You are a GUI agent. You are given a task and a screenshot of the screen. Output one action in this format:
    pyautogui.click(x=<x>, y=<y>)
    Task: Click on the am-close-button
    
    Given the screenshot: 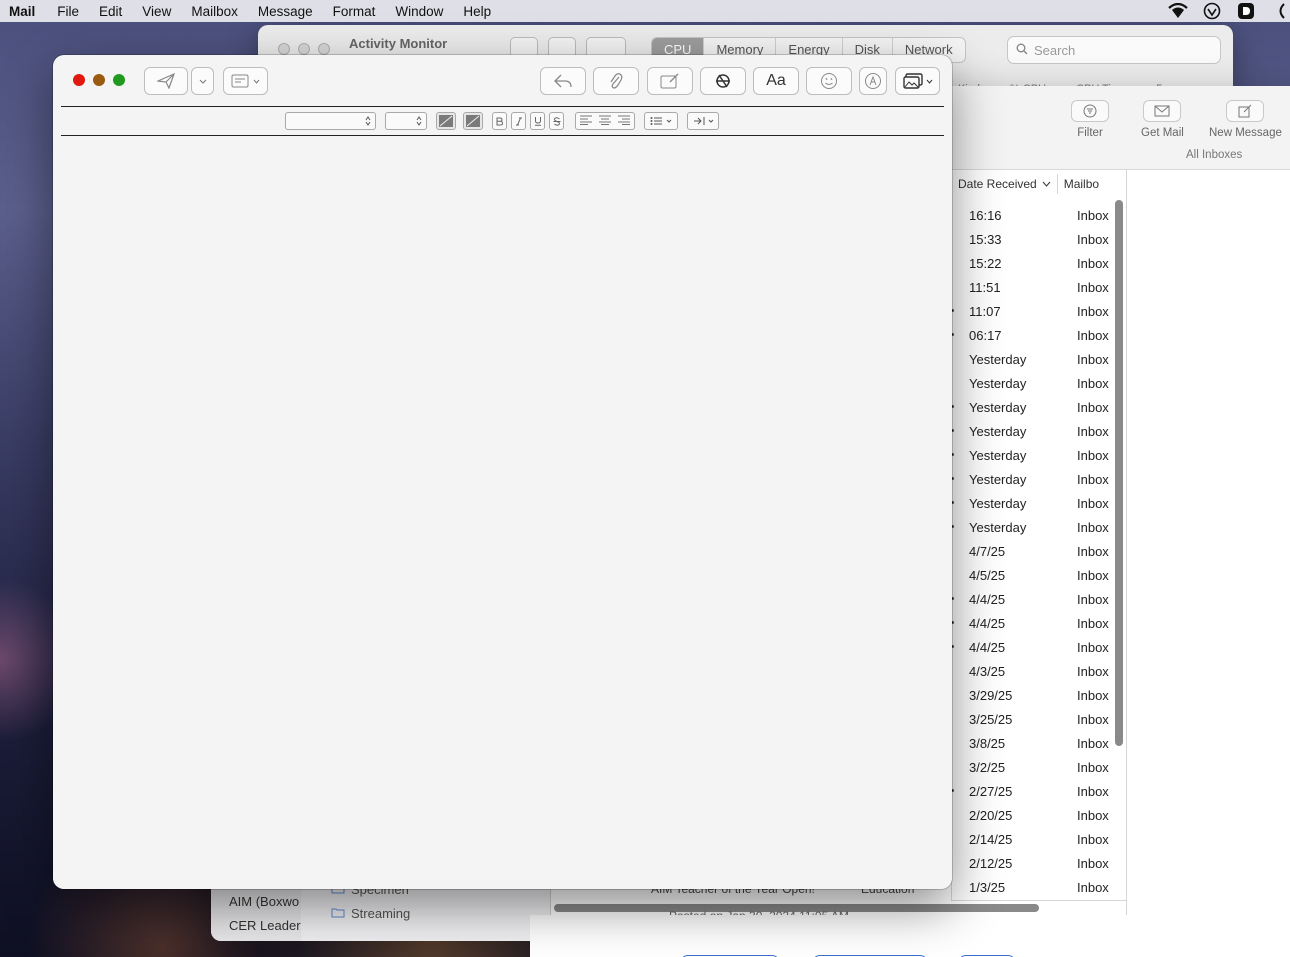 What is the action you would take?
    pyautogui.click(x=284, y=49)
    